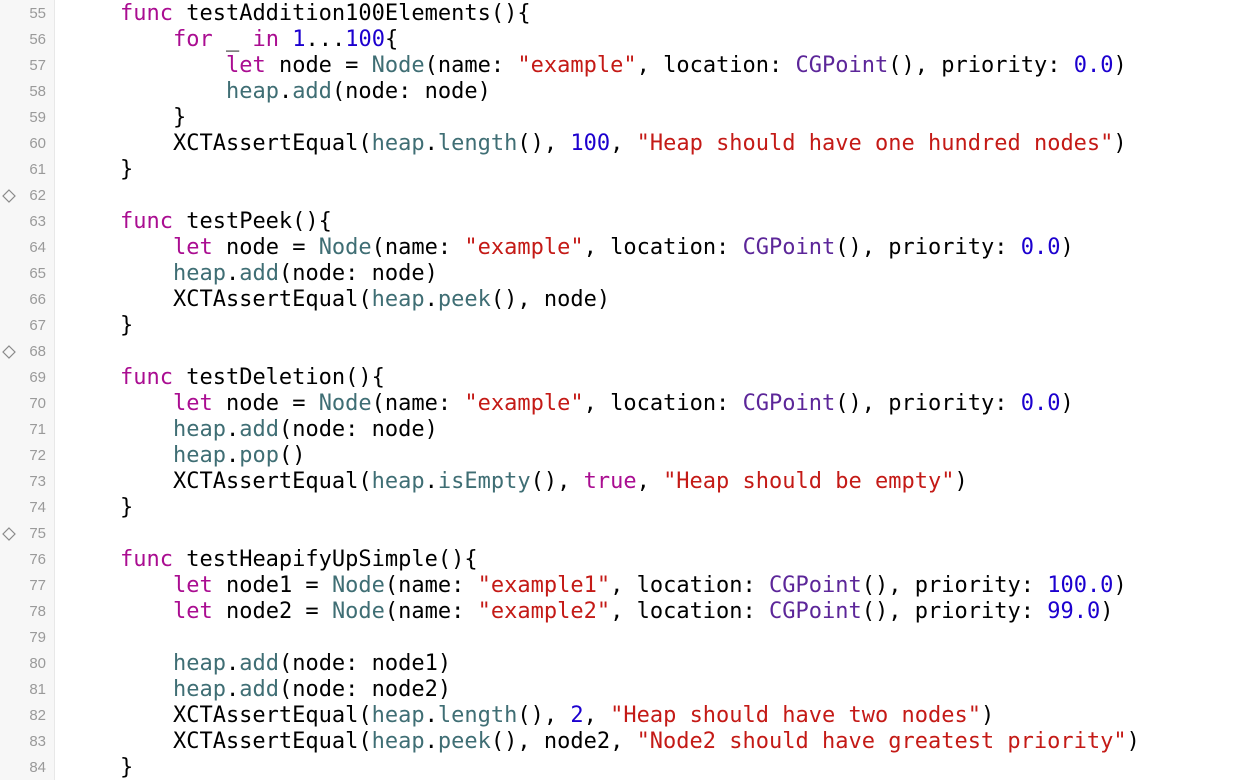 The image size is (1240, 780). What do you see at coordinates (1080, 585) in the screenshot?
I see `code-token: 100.0` at bounding box center [1080, 585].